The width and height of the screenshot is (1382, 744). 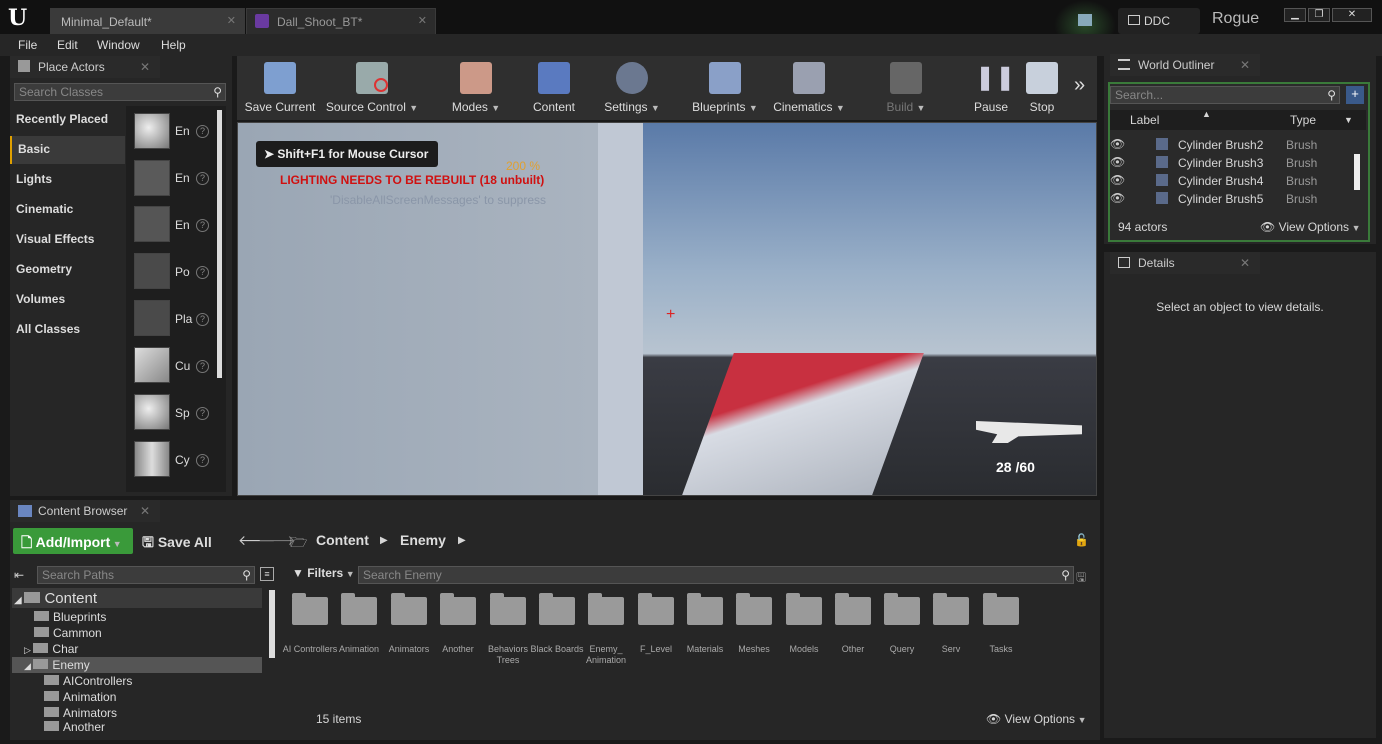 What do you see at coordinates (88, 681) in the screenshot?
I see `tree-item-aicontrollers: AIControllers` at bounding box center [88, 681].